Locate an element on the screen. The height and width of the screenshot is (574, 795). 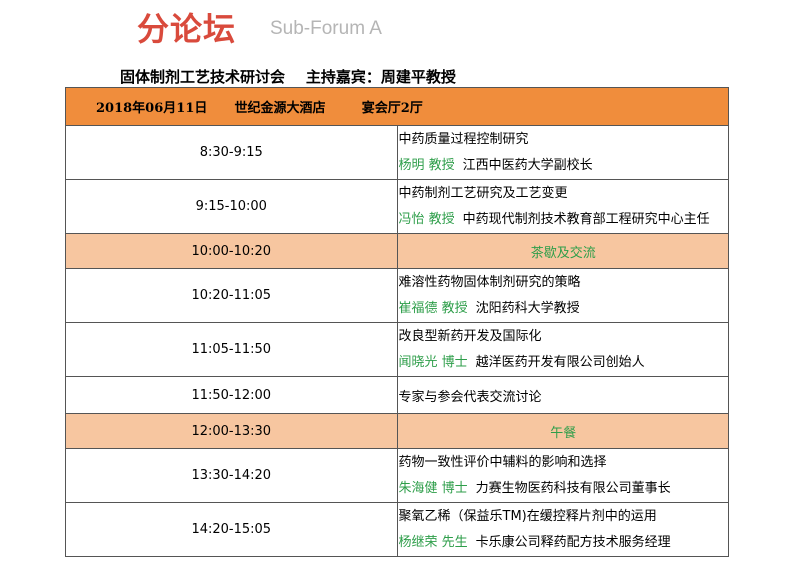
session-subtitle: 固体制剂工艺技术研讨会 主持嘉宾：周建平教授 is located at coordinates (288, 77).